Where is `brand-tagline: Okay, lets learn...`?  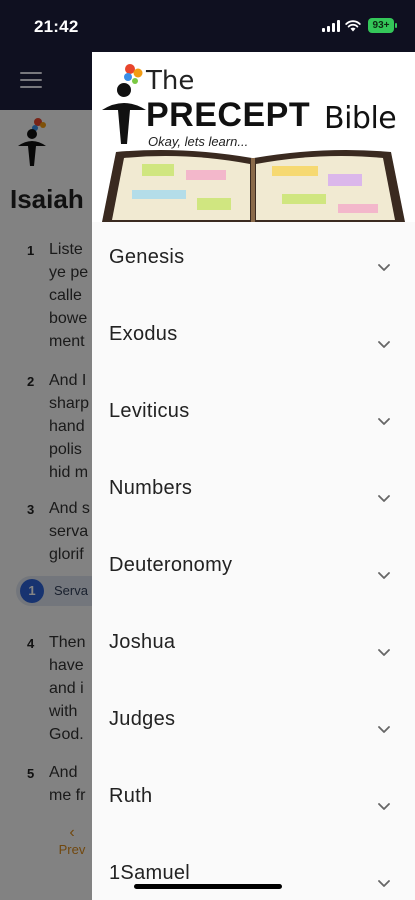
brand-tagline: Okay, lets learn... is located at coordinates (198, 141).